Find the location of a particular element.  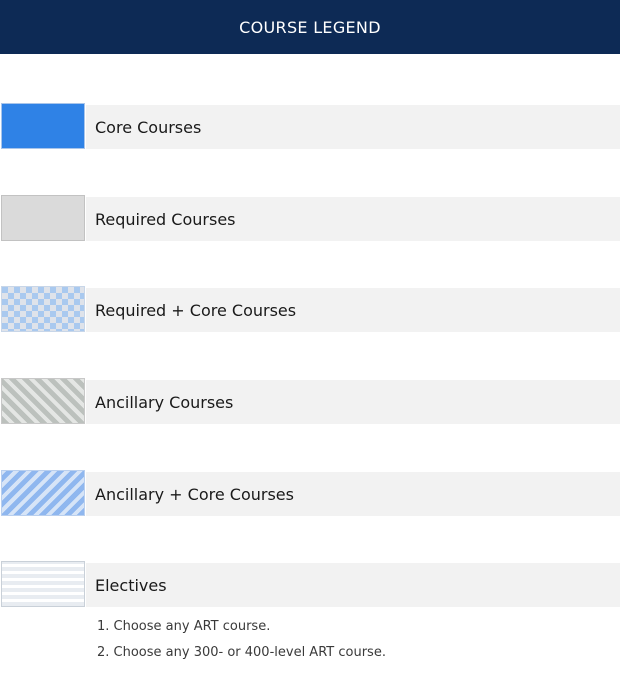

core-swatch is located at coordinates (43, 126).